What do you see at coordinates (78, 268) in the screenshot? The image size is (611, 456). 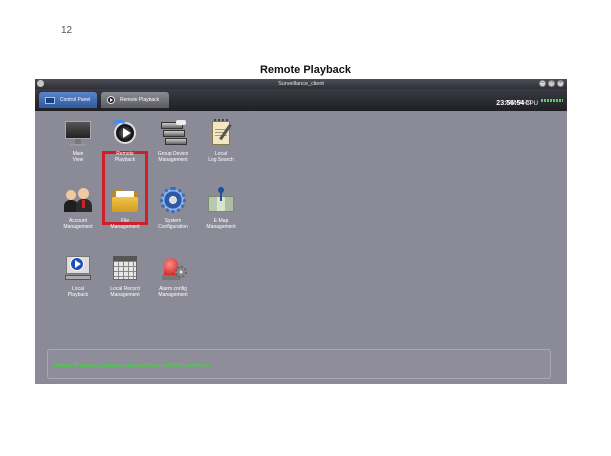 I see `local-playback-icon` at bounding box center [78, 268].